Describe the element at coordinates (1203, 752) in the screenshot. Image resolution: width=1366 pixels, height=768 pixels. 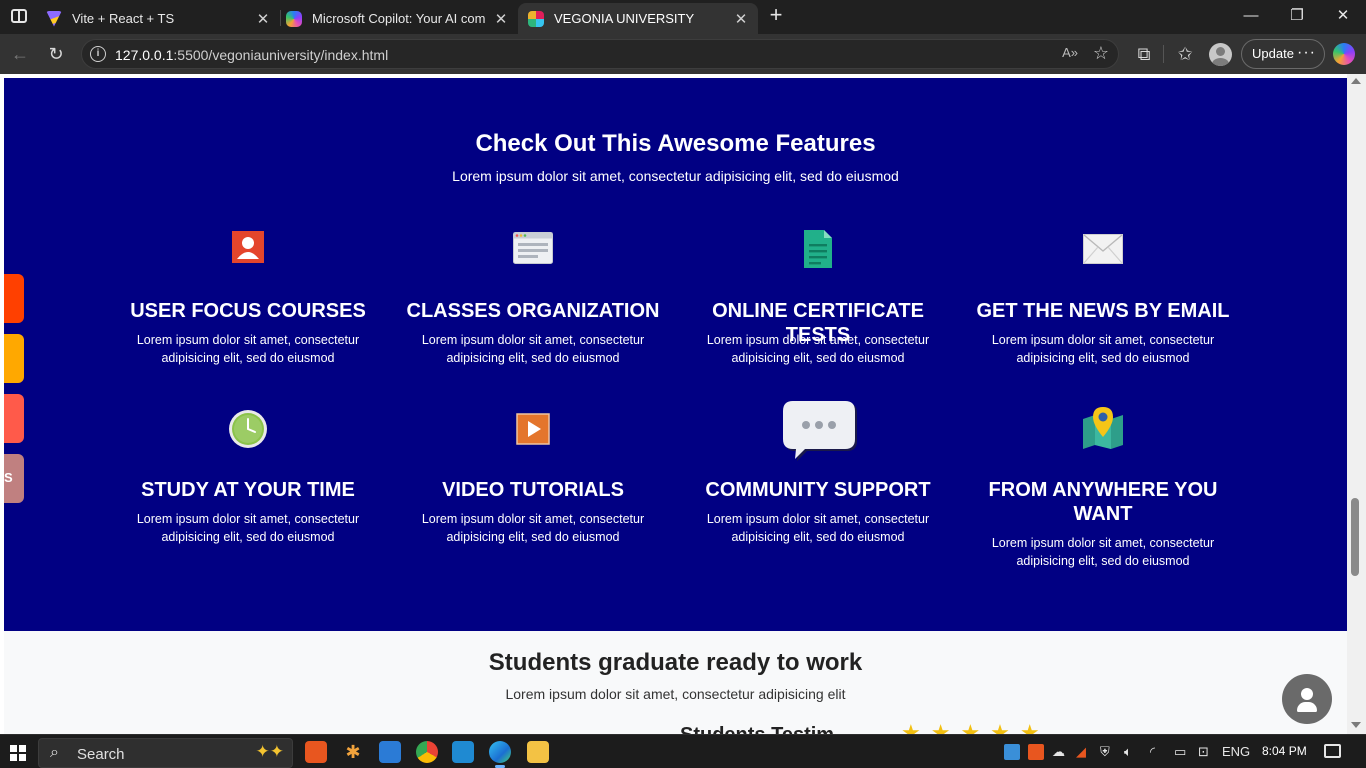
I see `display-icon: ⊡` at that location.